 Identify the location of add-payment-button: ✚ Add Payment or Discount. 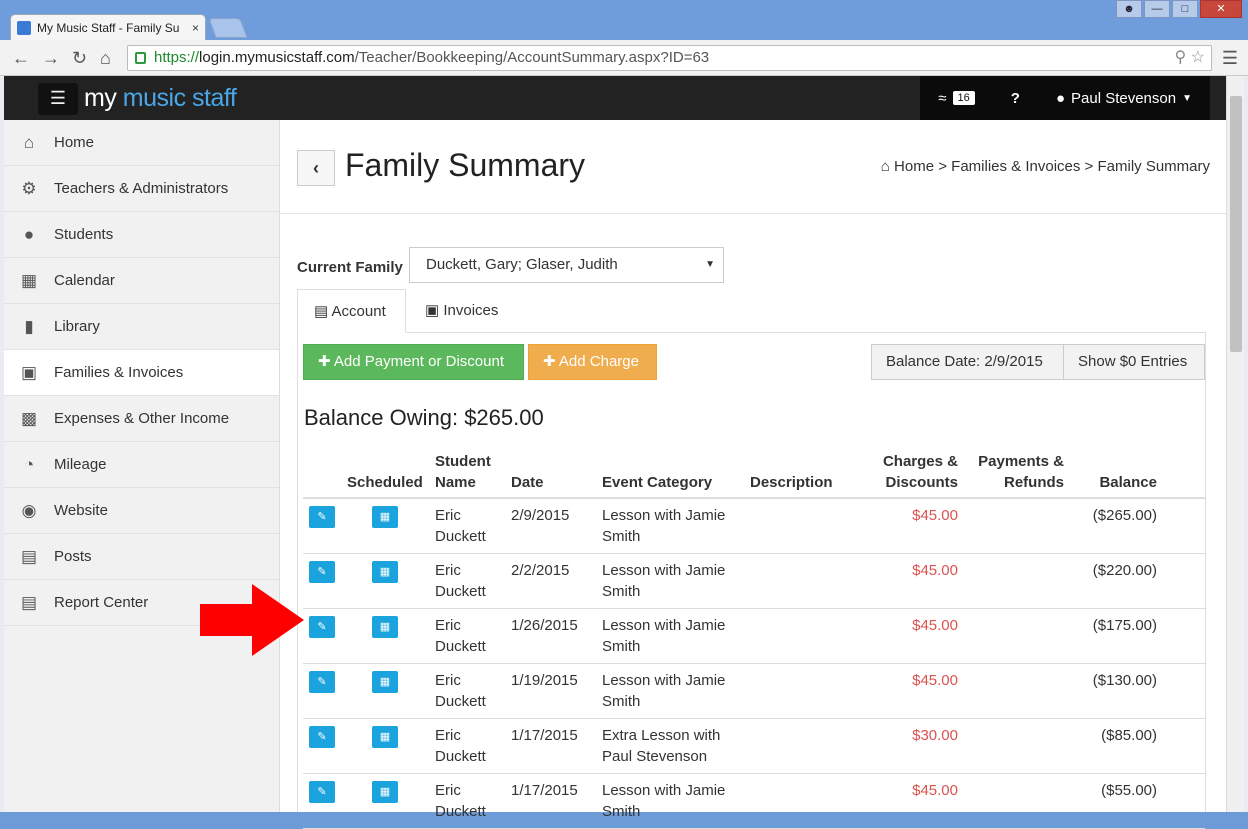
(413, 362).